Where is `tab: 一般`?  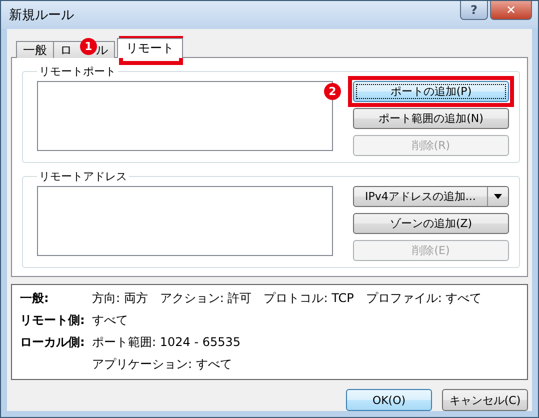
tab: 一般 is located at coordinates (35, 49).